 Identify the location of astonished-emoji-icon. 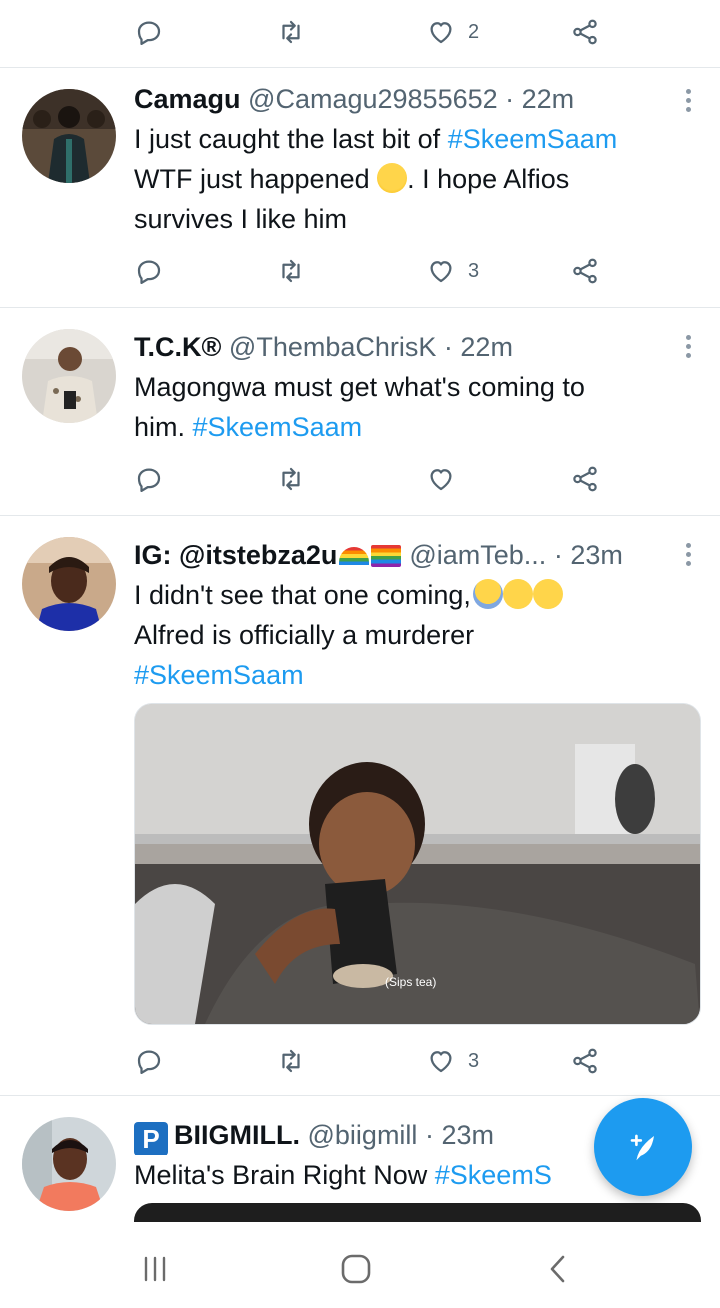
(392, 178).